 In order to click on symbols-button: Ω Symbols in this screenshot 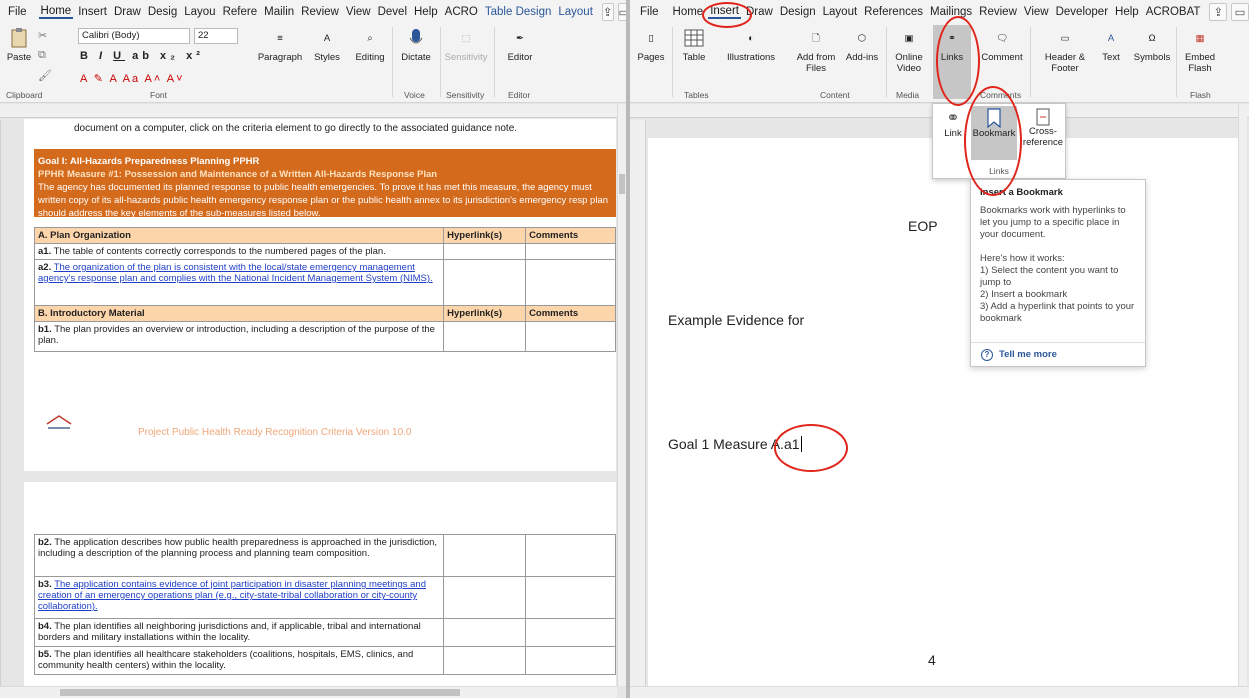, I will do `click(1152, 45)`.